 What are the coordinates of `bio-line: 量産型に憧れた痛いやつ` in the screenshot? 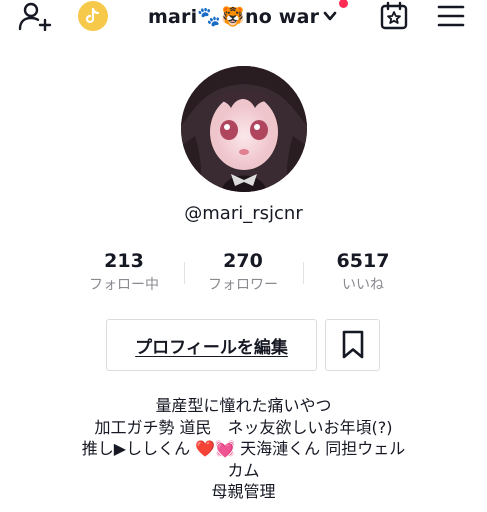 It's located at (243, 405).